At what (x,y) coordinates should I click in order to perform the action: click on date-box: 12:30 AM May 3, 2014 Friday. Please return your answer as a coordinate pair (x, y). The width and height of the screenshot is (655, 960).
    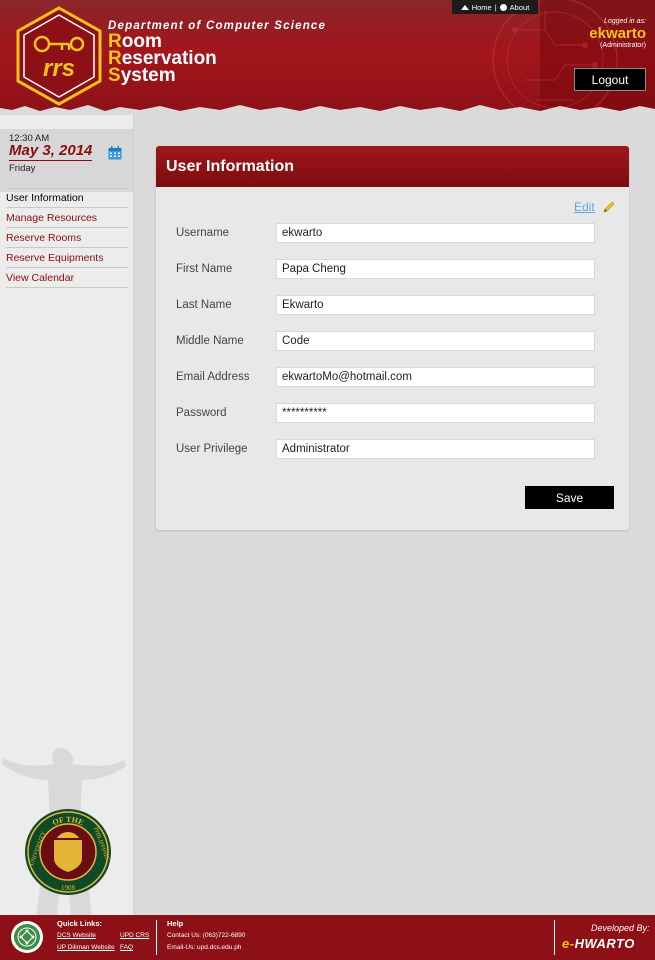
    Looking at the image, I should click on (66, 160).